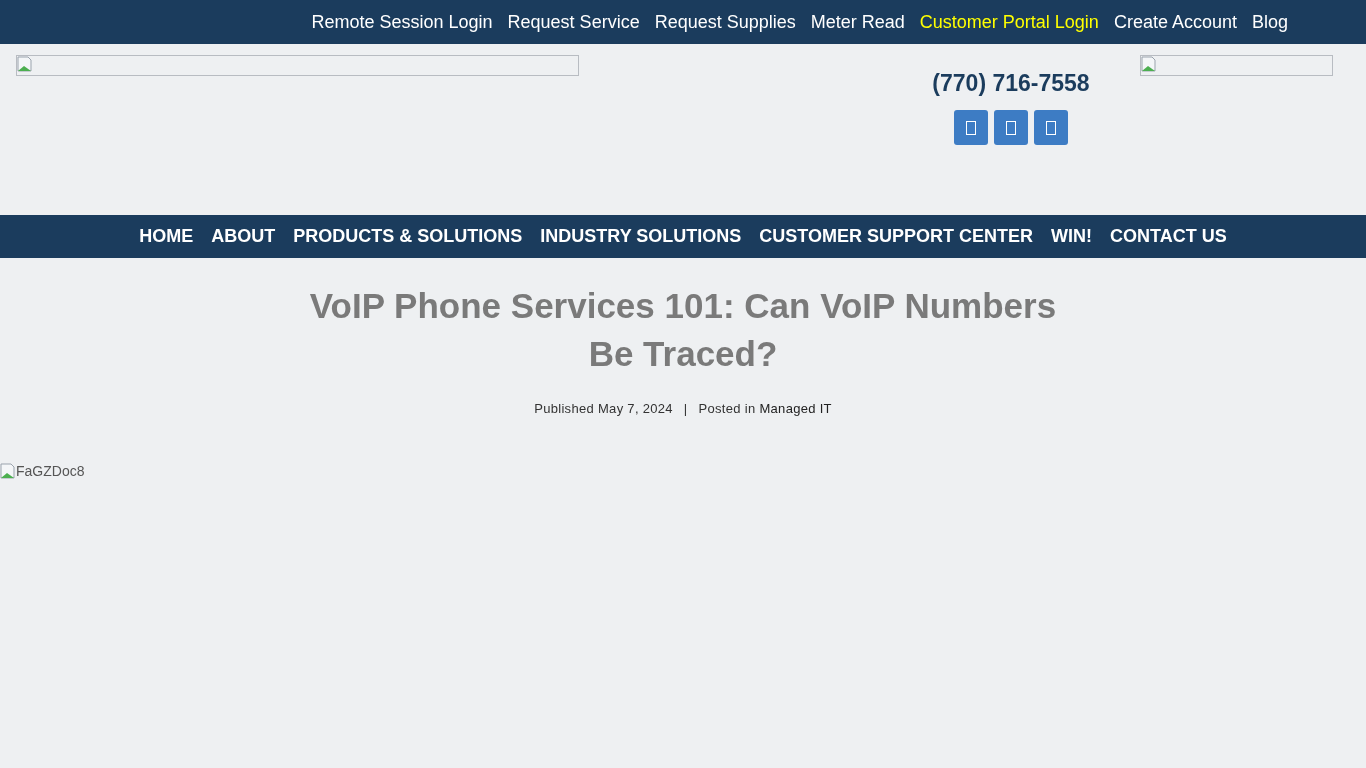  What do you see at coordinates (1009, 22) in the screenshot?
I see `top-link: Customer Portal Login` at bounding box center [1009, 22].